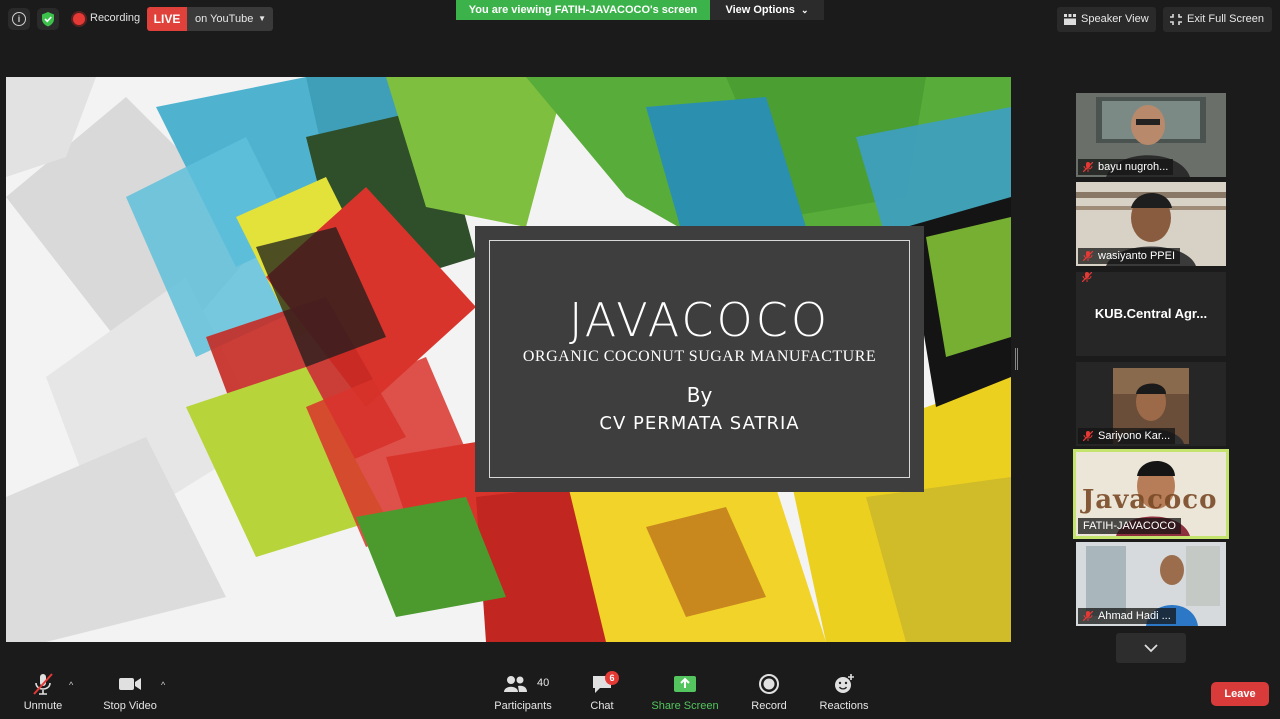  Describe the element at coordinates (844, 683) in the screenshot. I see `smiley-icon` at that location.